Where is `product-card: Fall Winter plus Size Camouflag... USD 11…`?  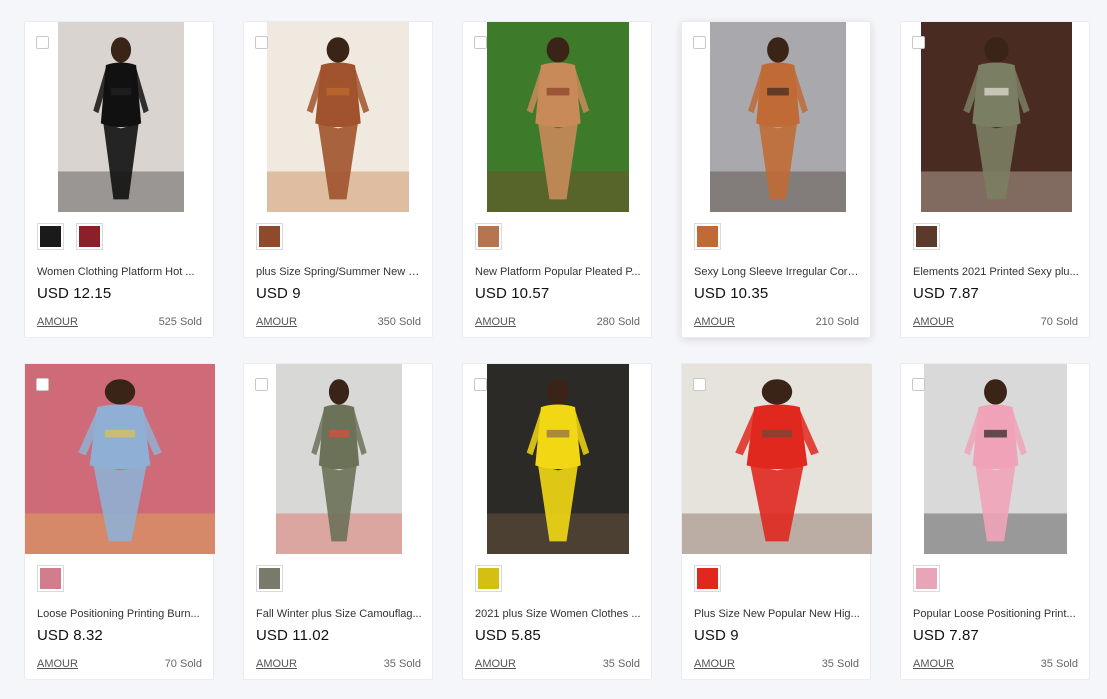 product-card: Fall Winter plus Size Camouflag... USD 11… is located at coordinates (338, 521).